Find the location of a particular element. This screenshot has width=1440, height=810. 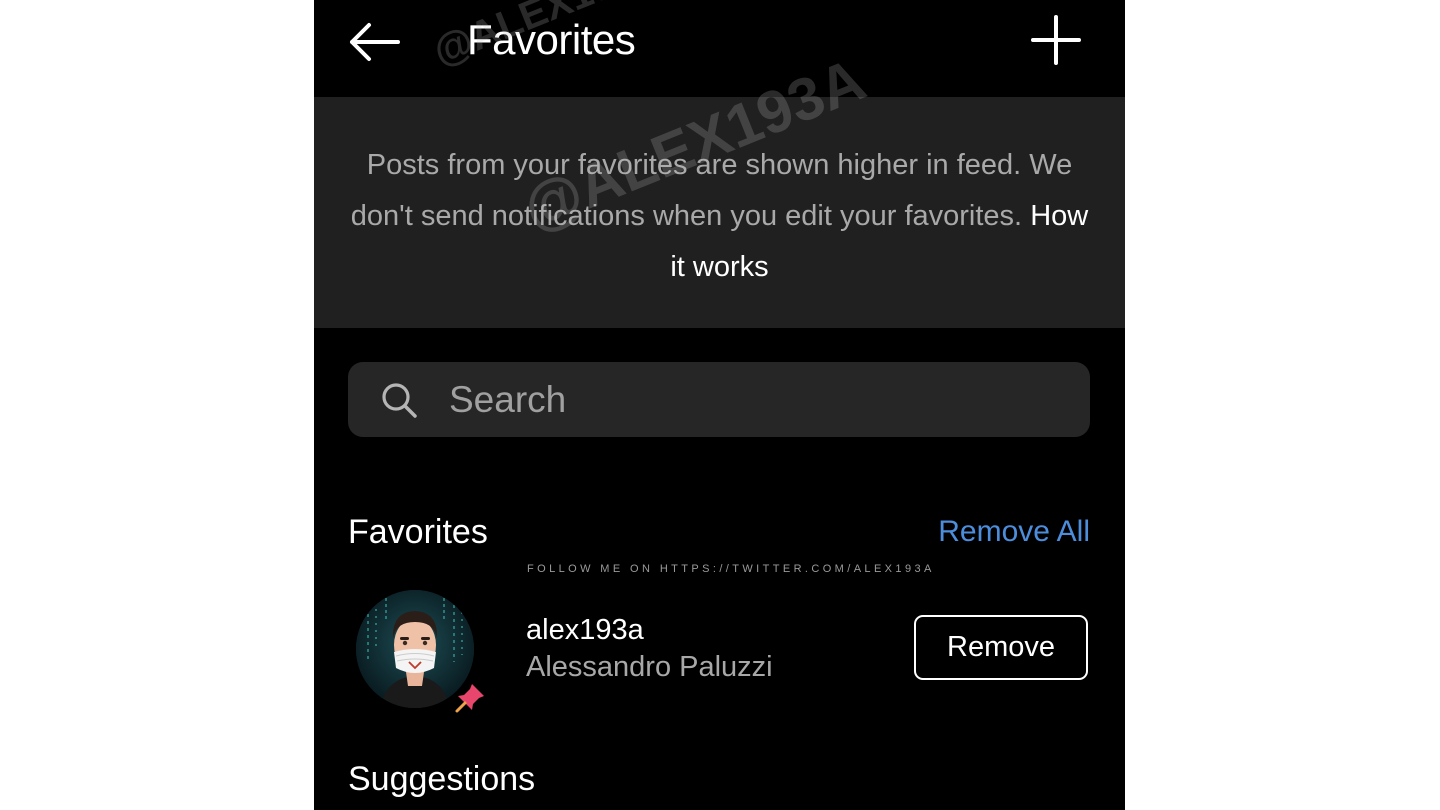

arrow-left-icon is located at coordinates (375, 42).